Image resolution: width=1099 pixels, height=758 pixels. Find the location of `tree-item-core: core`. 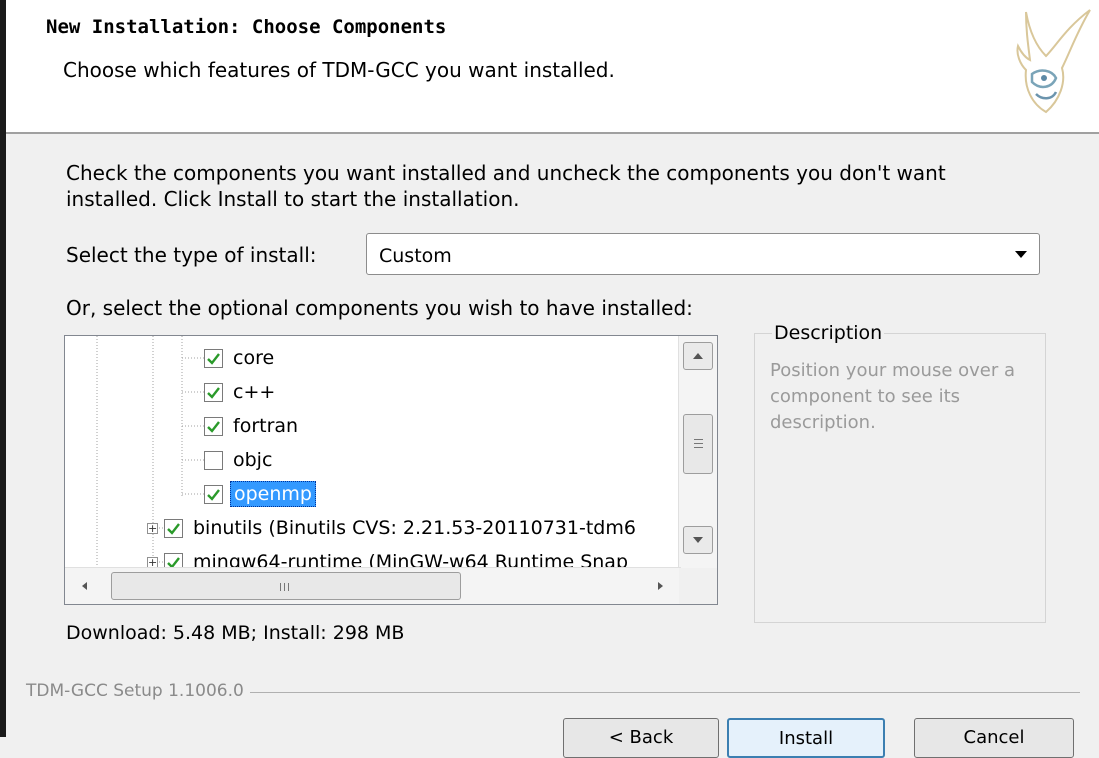

tree-item-core: core is located at coordinates (240, 358).